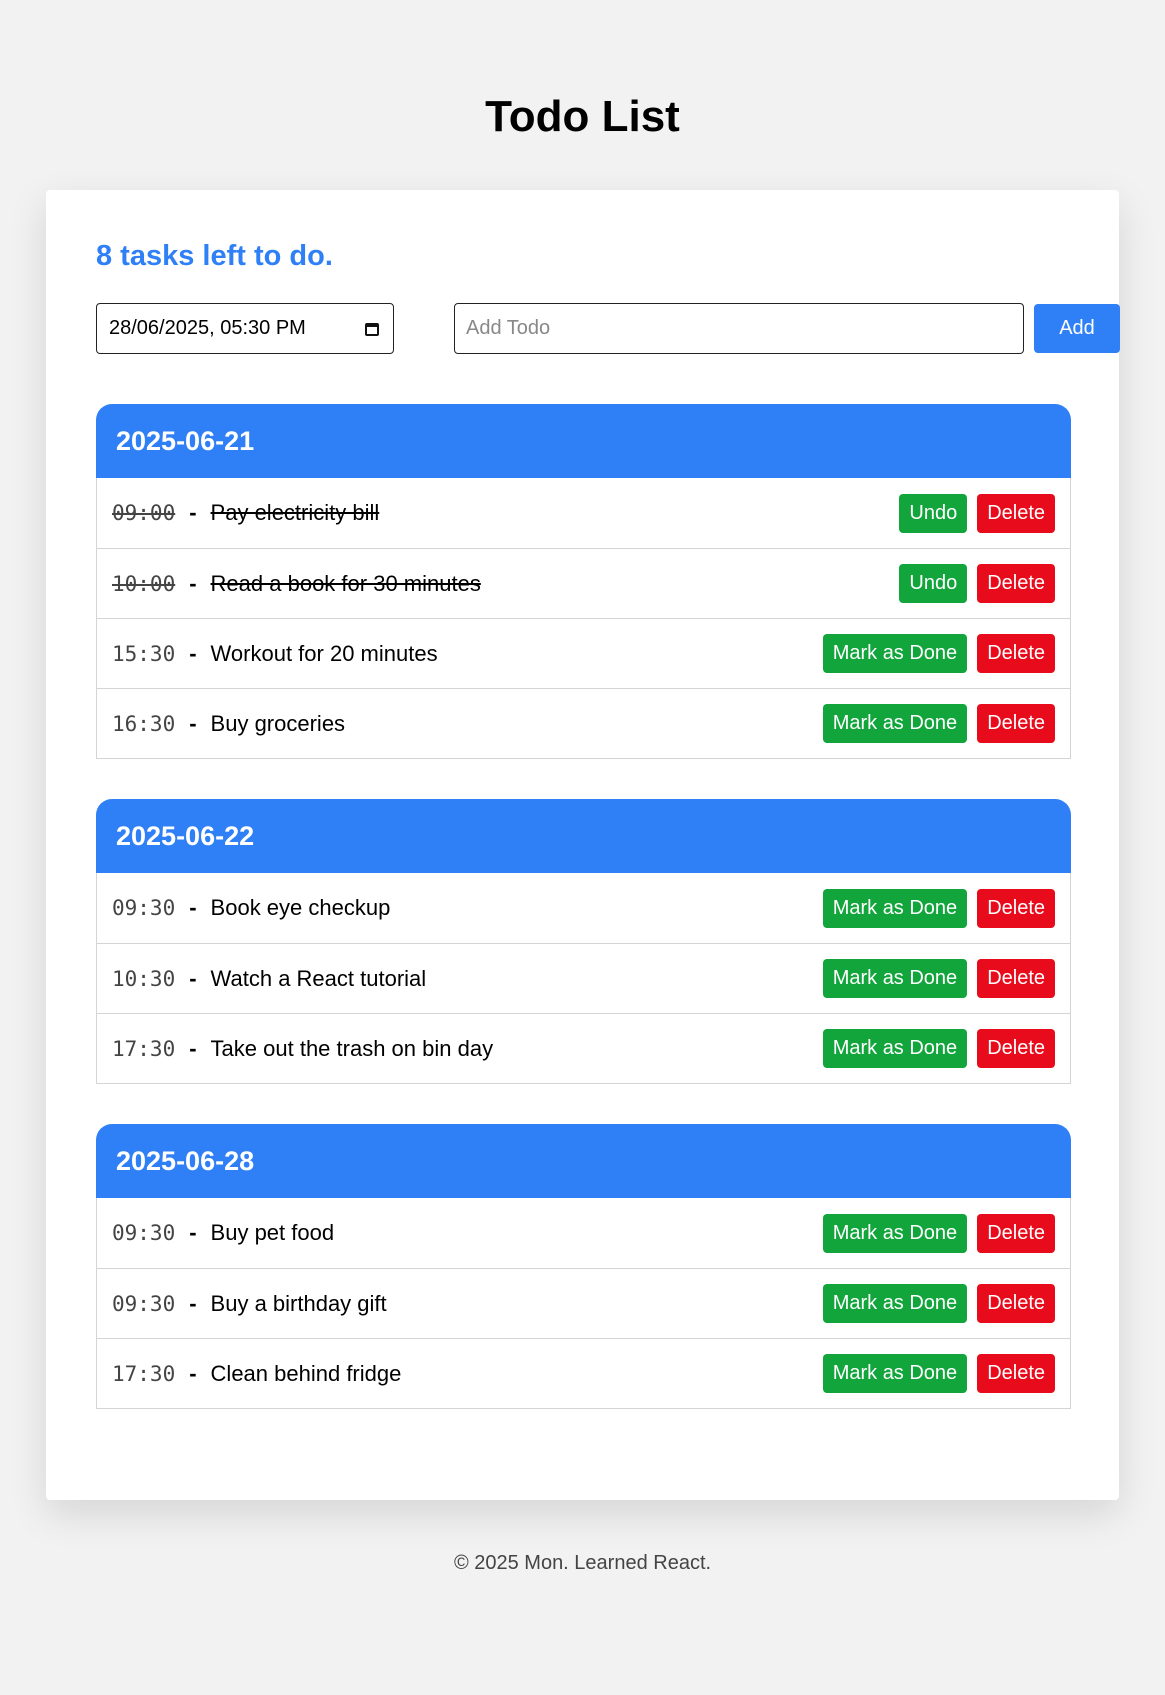 The image size is (1165, 1695). Describe the element at coordinates (1077, 328) in the screenshot. I see `add-button: Add` at that location.